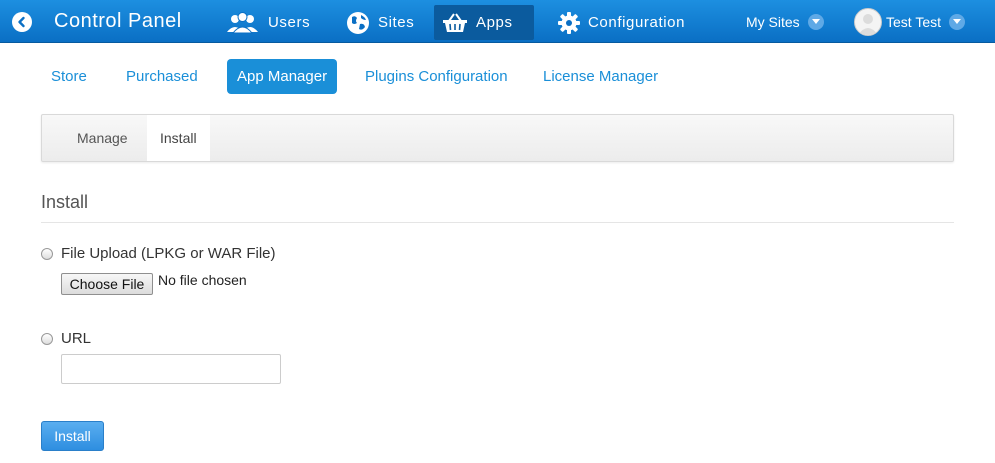 The width and height of the screenshot is (995, 463). Describe the element at coordinates (69, 76) in the screenshot. I see `subnav-store: Store` at that location.